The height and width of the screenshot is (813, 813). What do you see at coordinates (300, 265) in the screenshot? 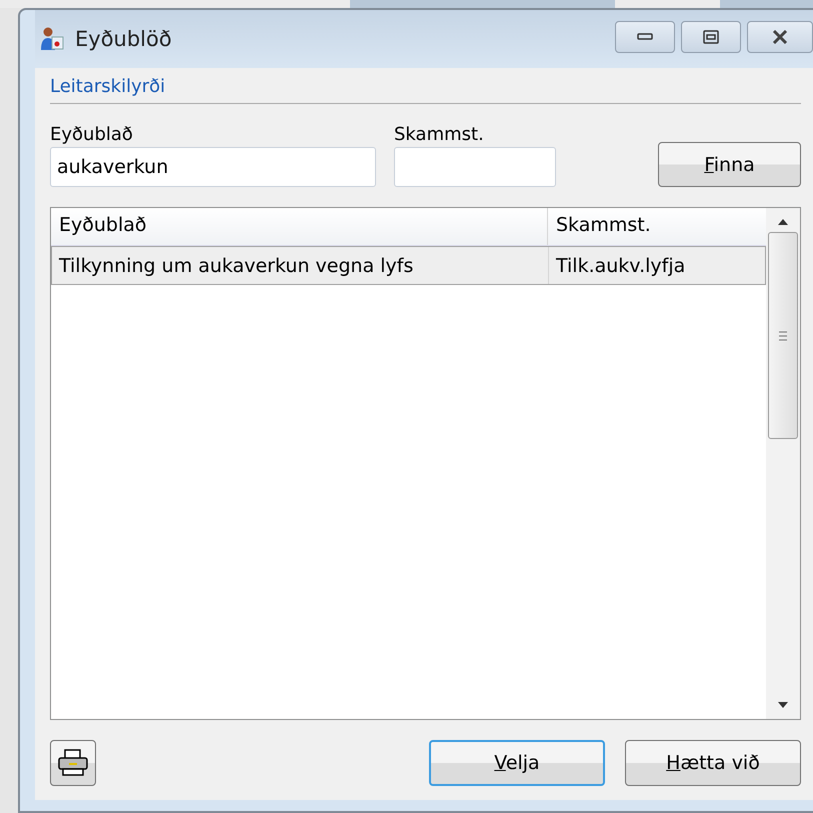
I see `table-cell: Tilkynning um aukaverkun vegna lyfs` at bounding box center [300, 265].